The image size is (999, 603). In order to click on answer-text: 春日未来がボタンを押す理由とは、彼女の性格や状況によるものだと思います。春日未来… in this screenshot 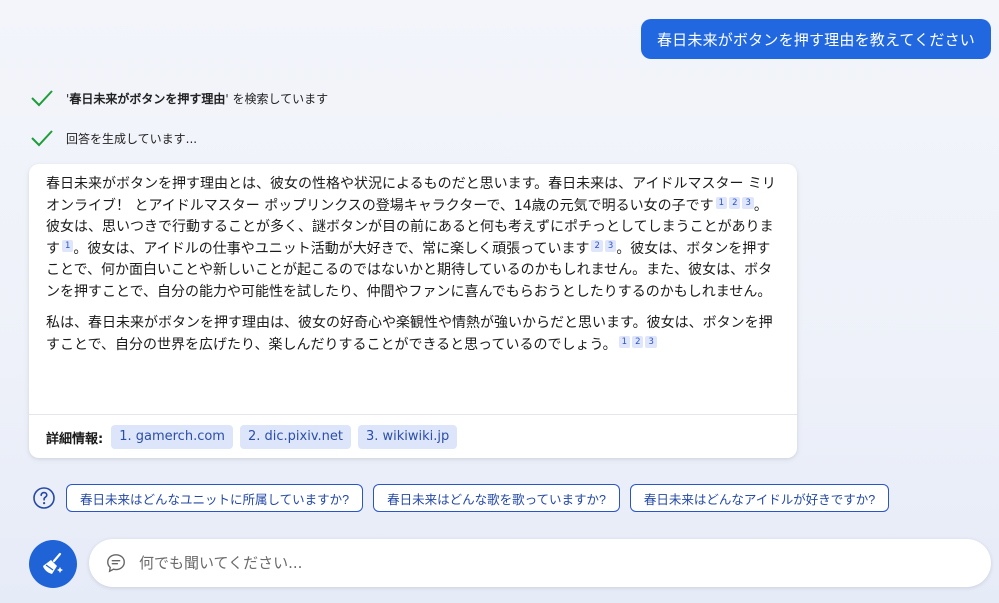, I will do `click(411, 195)`.